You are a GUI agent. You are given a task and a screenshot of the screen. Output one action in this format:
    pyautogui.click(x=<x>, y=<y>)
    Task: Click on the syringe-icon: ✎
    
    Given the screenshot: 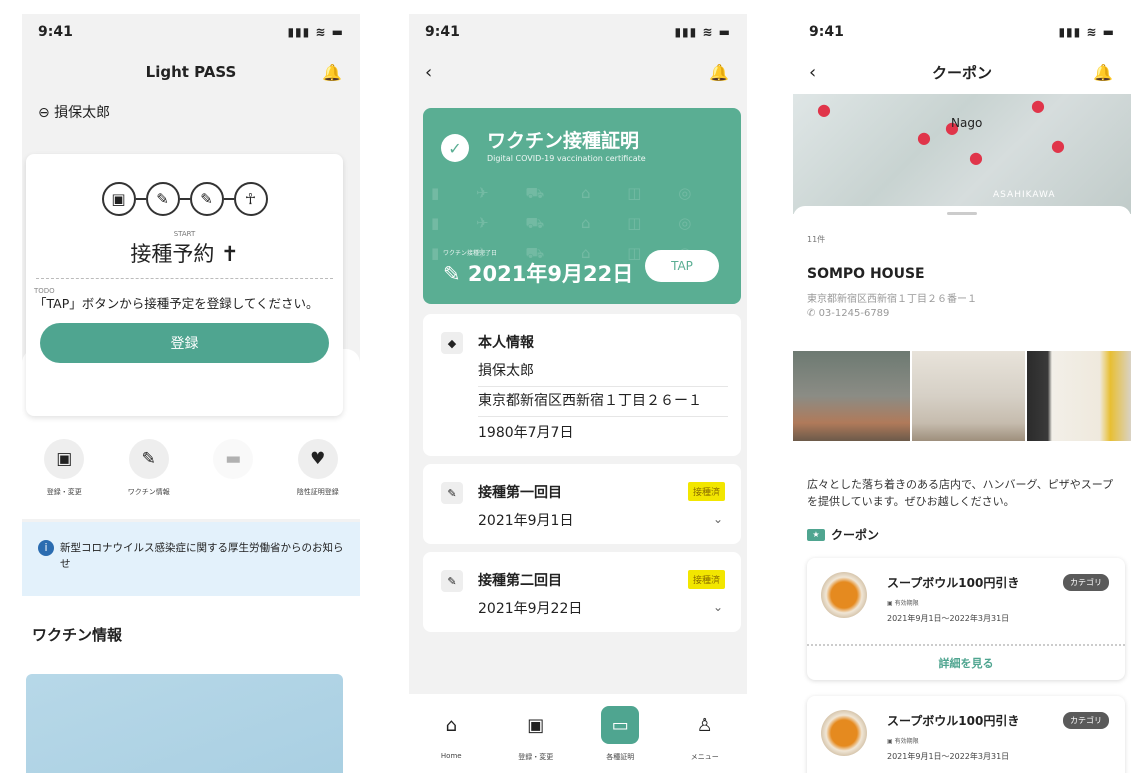 What is the action you would take?
    pyautogui.click(x=452, y=581)
    